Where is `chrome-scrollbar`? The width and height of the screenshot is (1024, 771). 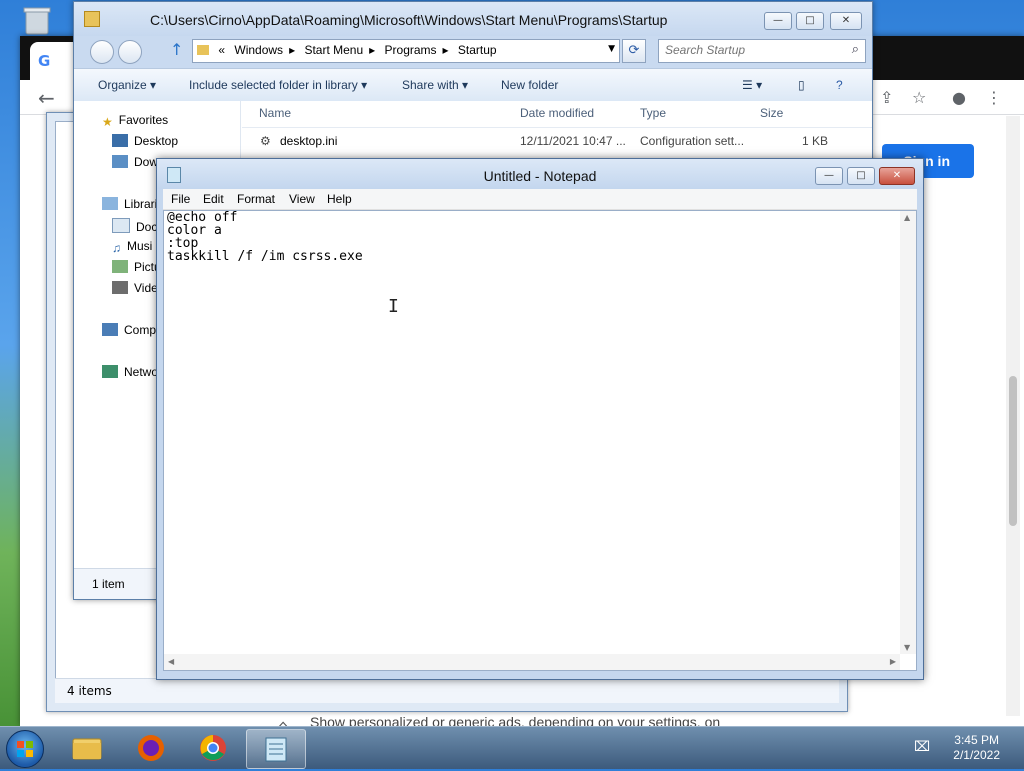
chrome-scrollbar is located at coordinates (1013, 416).